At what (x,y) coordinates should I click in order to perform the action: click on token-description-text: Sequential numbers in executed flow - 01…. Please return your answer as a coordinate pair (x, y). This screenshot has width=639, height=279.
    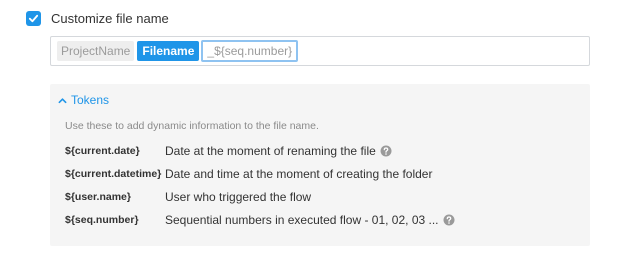
    Looking at the image, I should click on (302, 220).